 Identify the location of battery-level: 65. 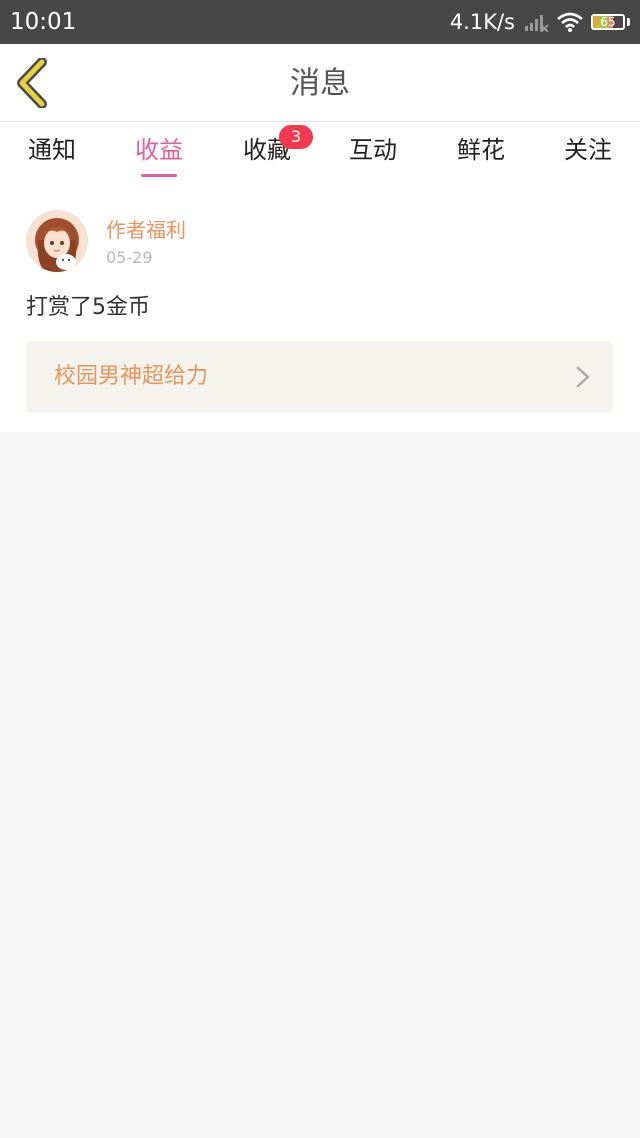
(608, 22).